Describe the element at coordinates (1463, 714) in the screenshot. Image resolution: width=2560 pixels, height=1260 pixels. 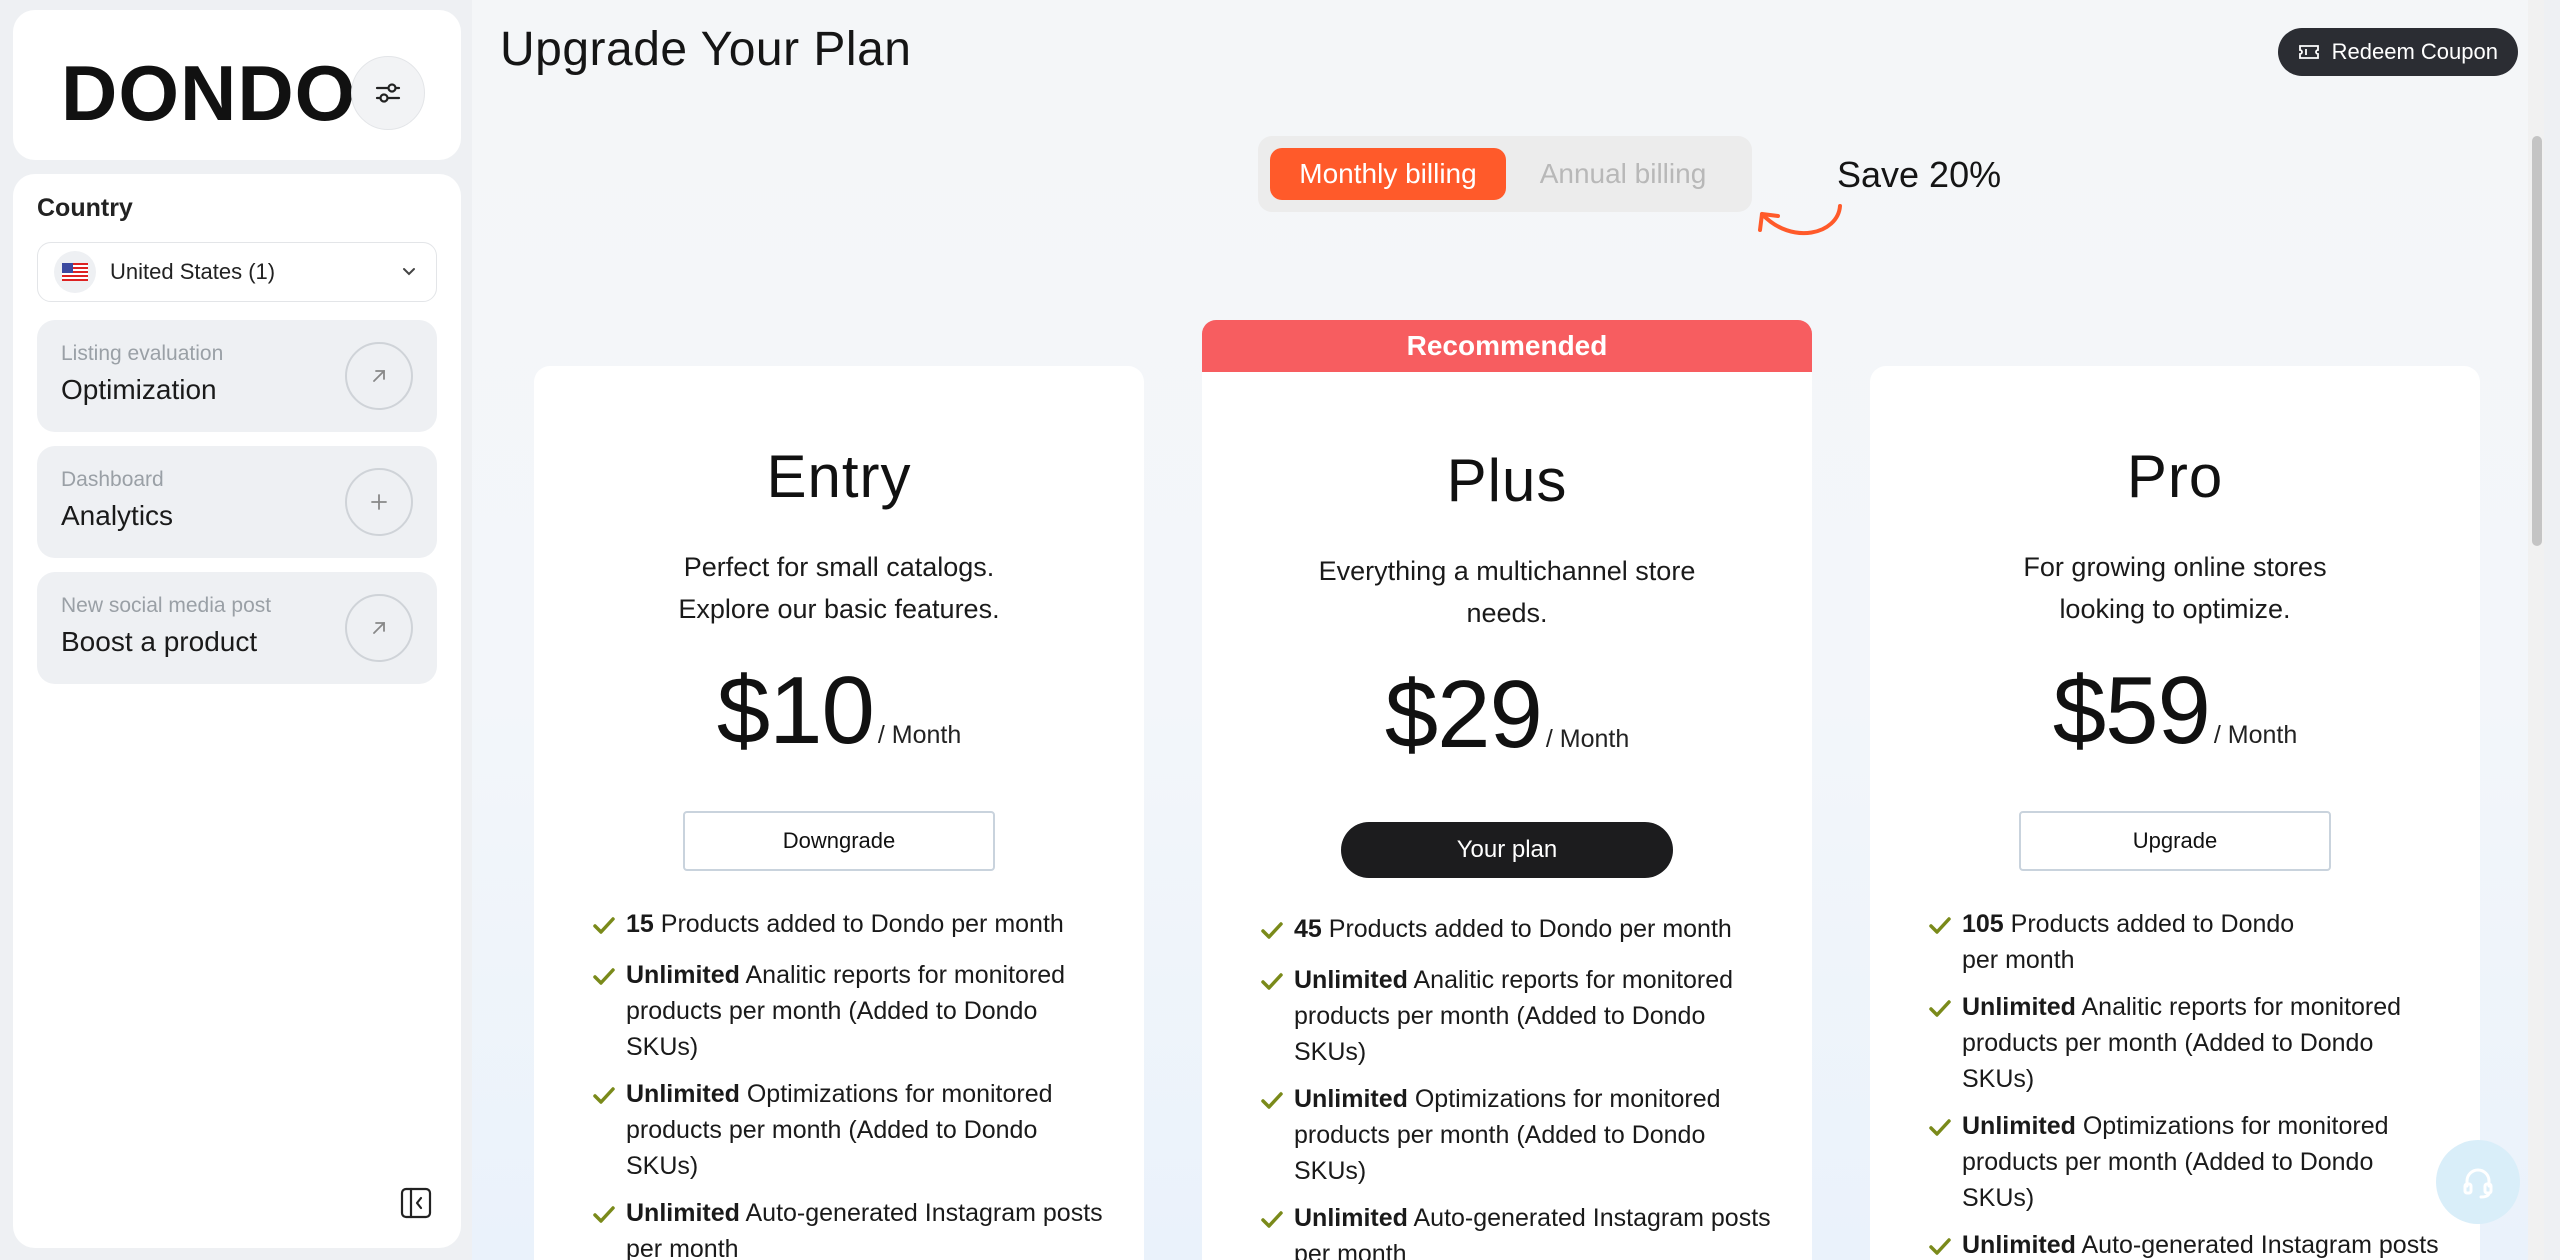
I see `price-amount: $29` at that location.